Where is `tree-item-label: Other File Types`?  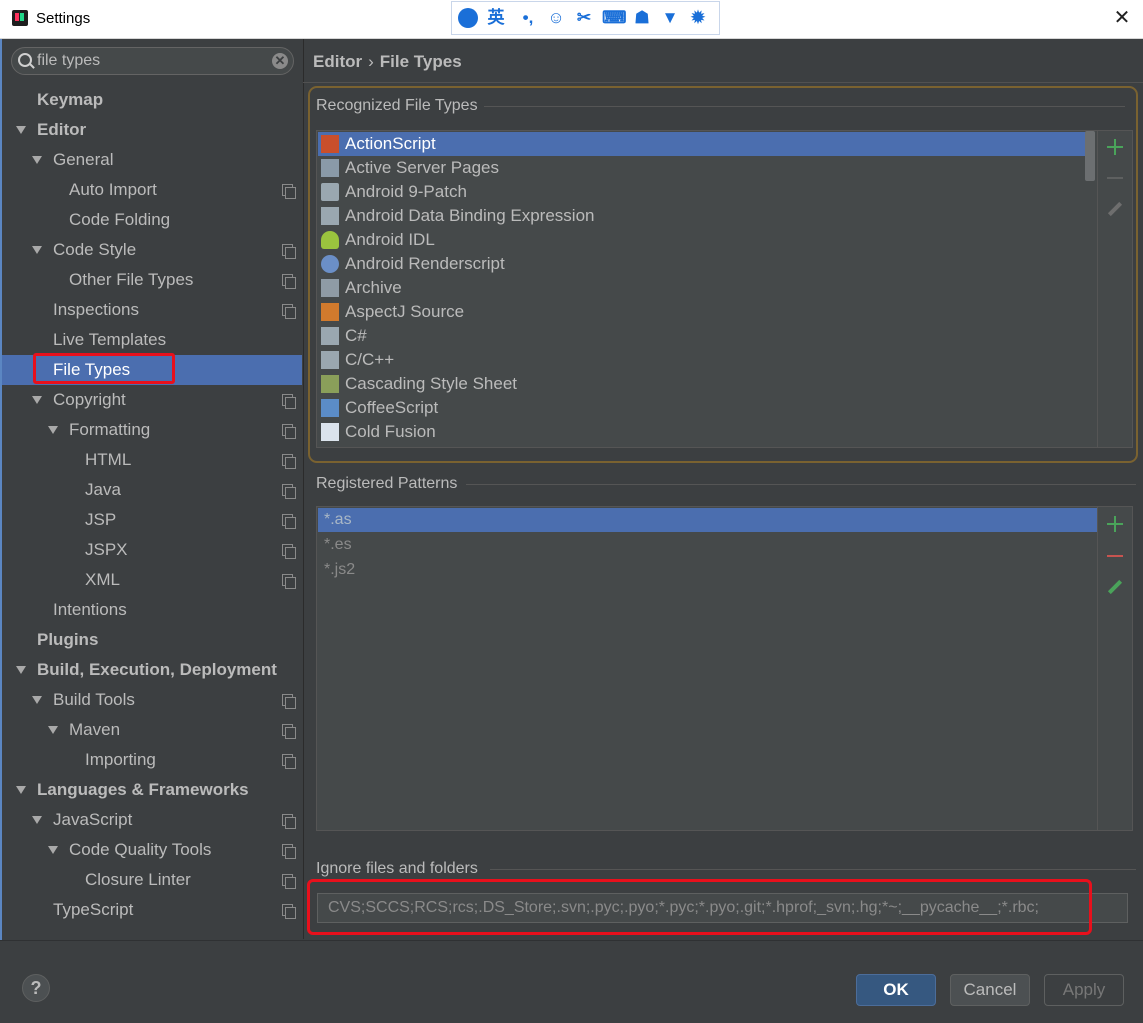 tree-item-label: Other File Types is located at coordinates (131, 279).